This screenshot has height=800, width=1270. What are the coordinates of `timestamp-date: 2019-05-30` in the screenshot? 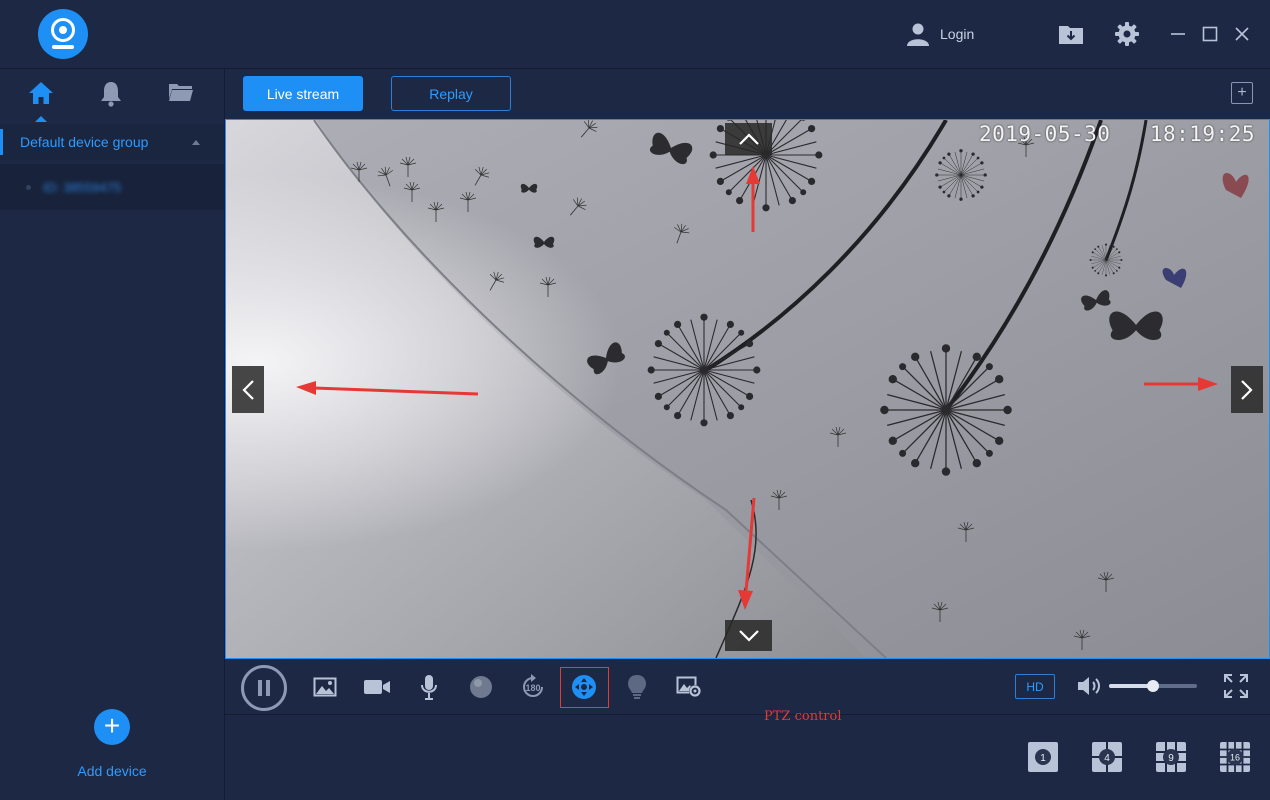 It's located at (1044, 134).